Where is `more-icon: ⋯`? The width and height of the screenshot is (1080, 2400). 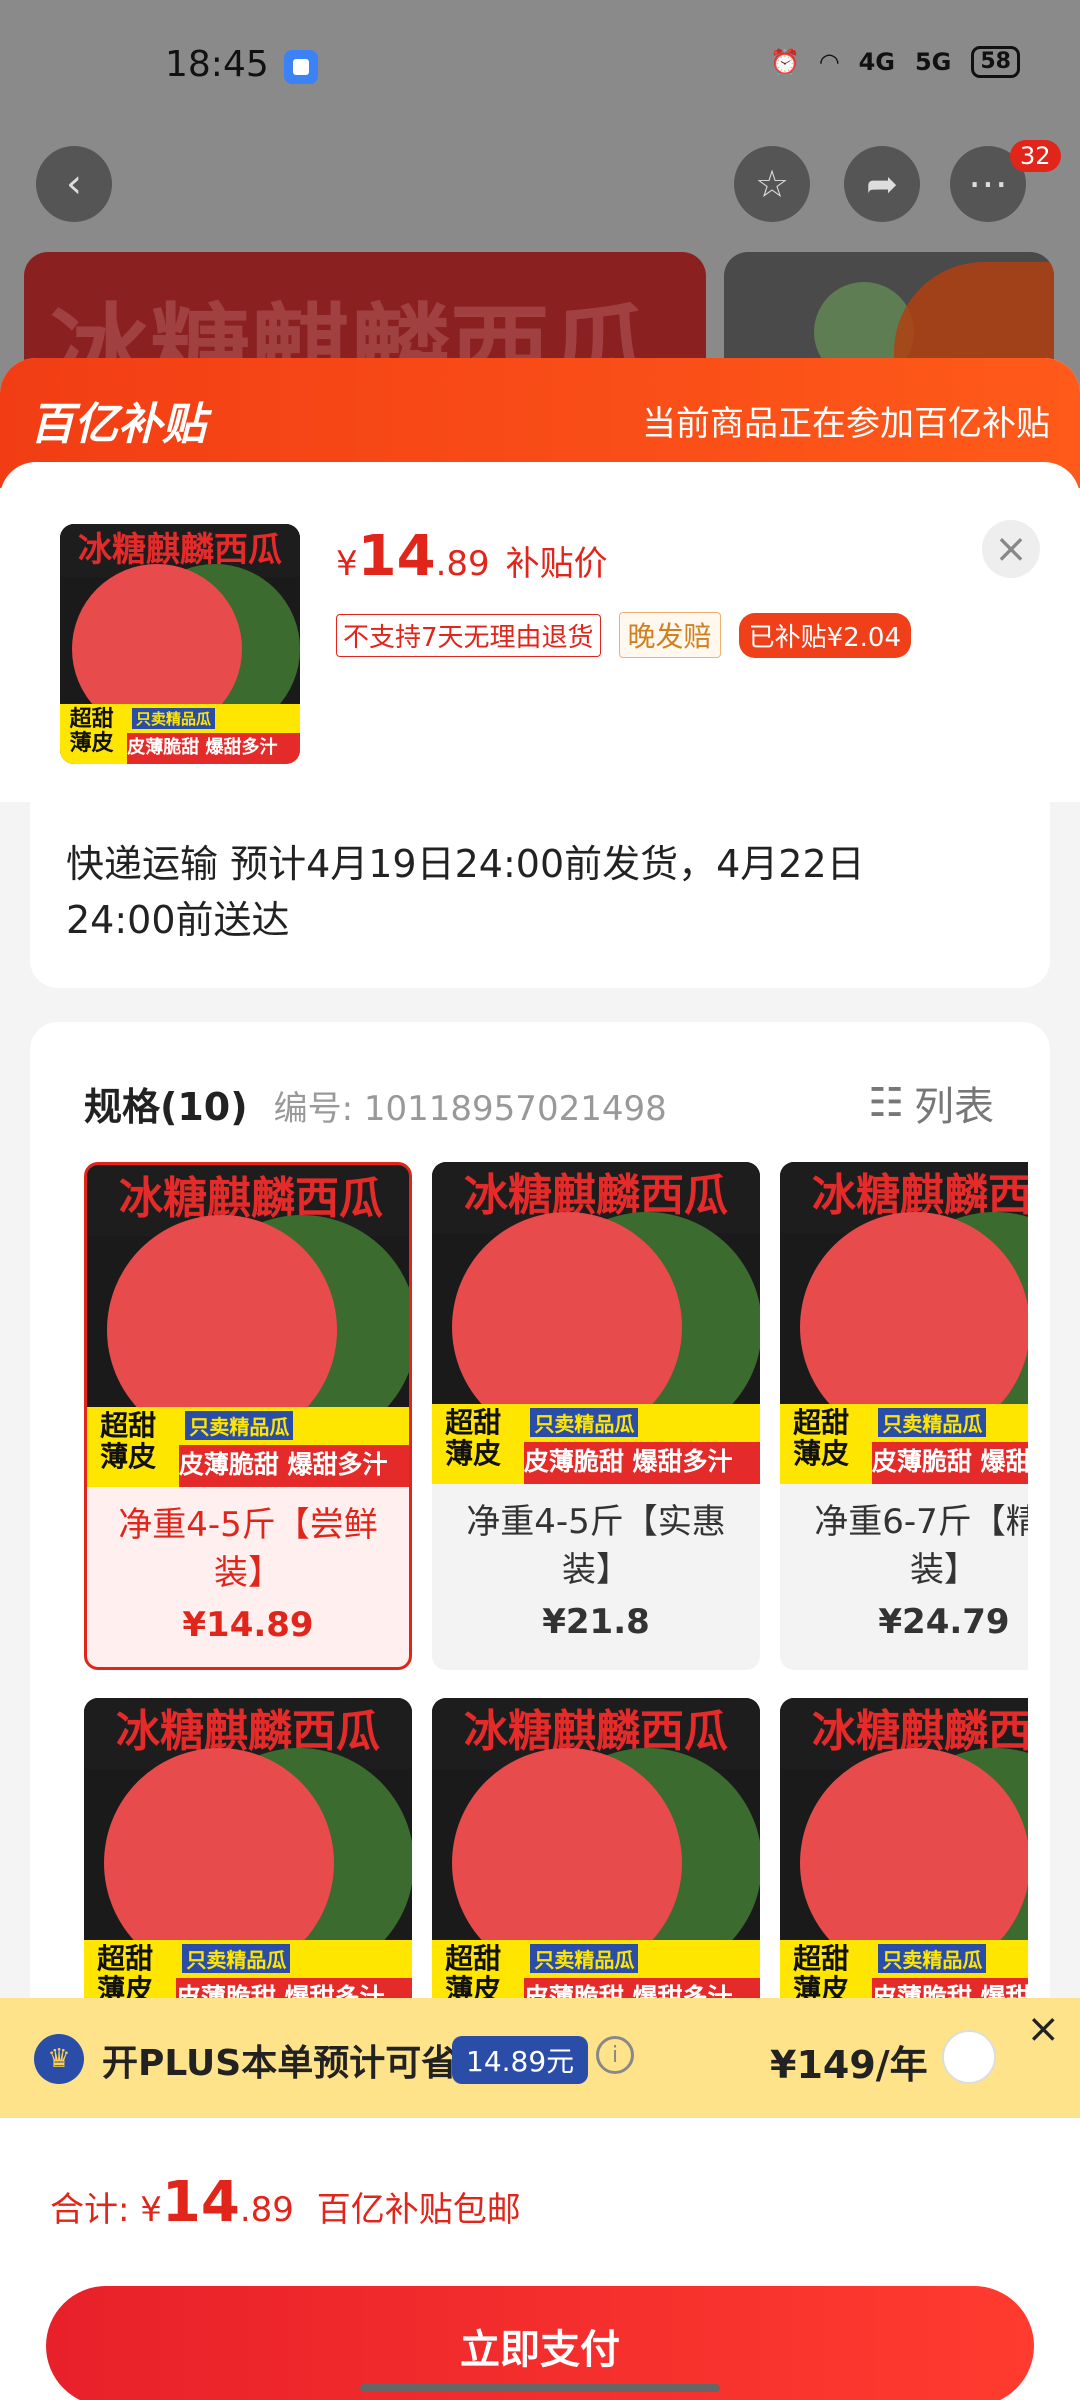
more-icon: ⋯ is located at coordinates (988, 184).